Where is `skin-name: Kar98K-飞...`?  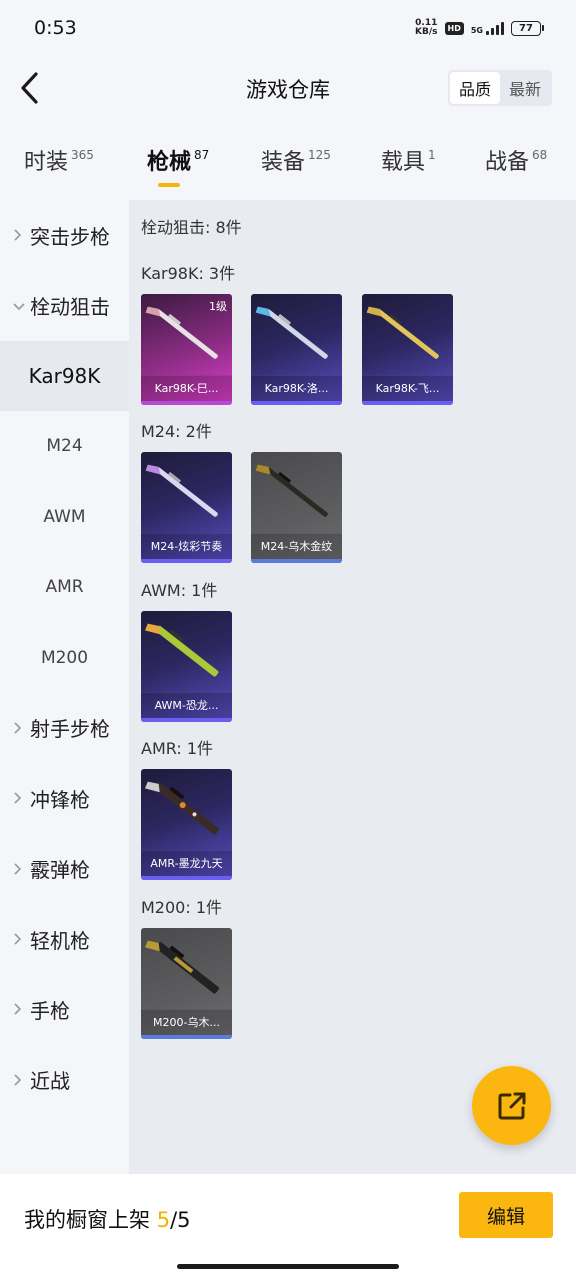 skin-name: Kar98K-飞... is located at coordinates (407, 388).